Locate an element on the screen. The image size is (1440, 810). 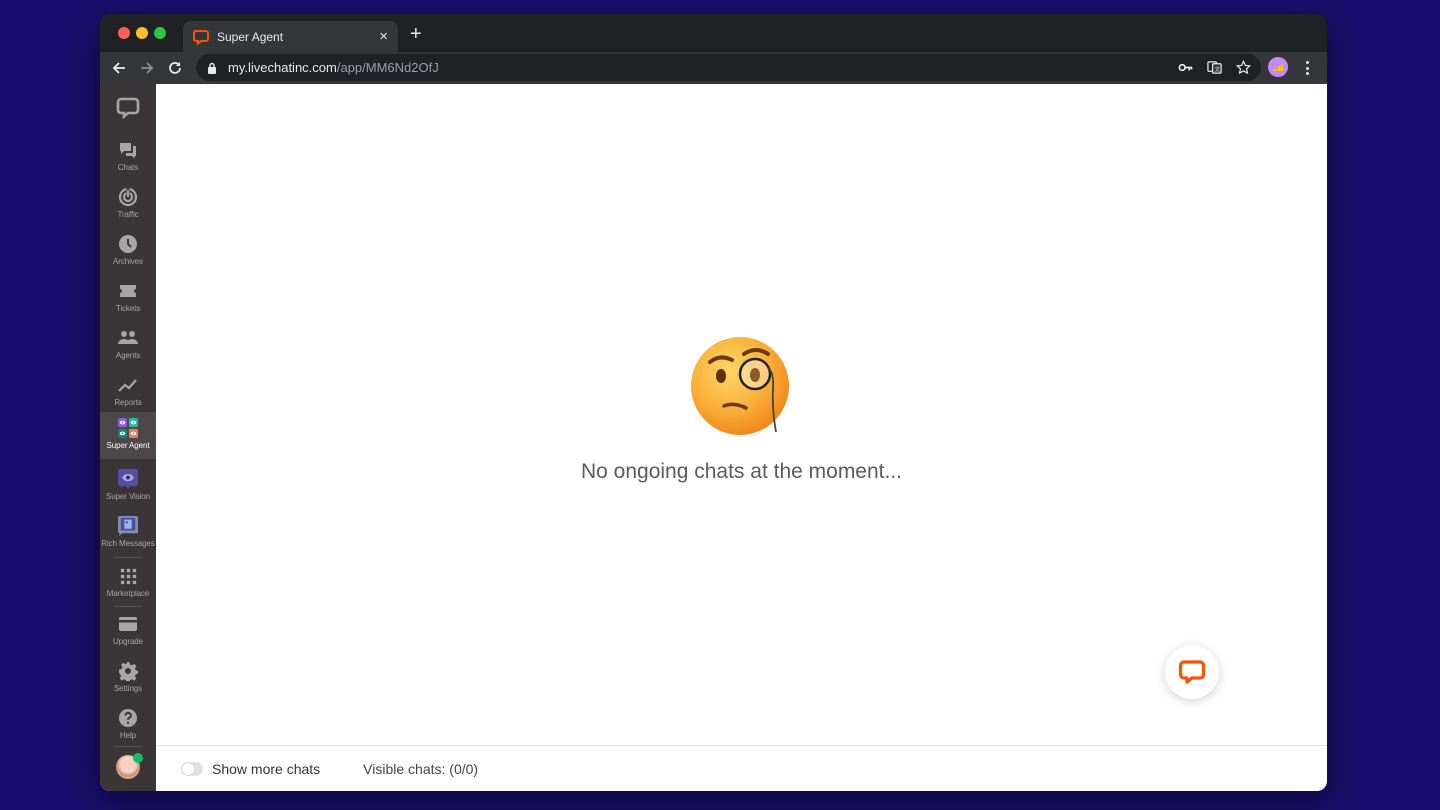
sidebar-item-upgrade: Upgrade is located at coordinates (128, 631).